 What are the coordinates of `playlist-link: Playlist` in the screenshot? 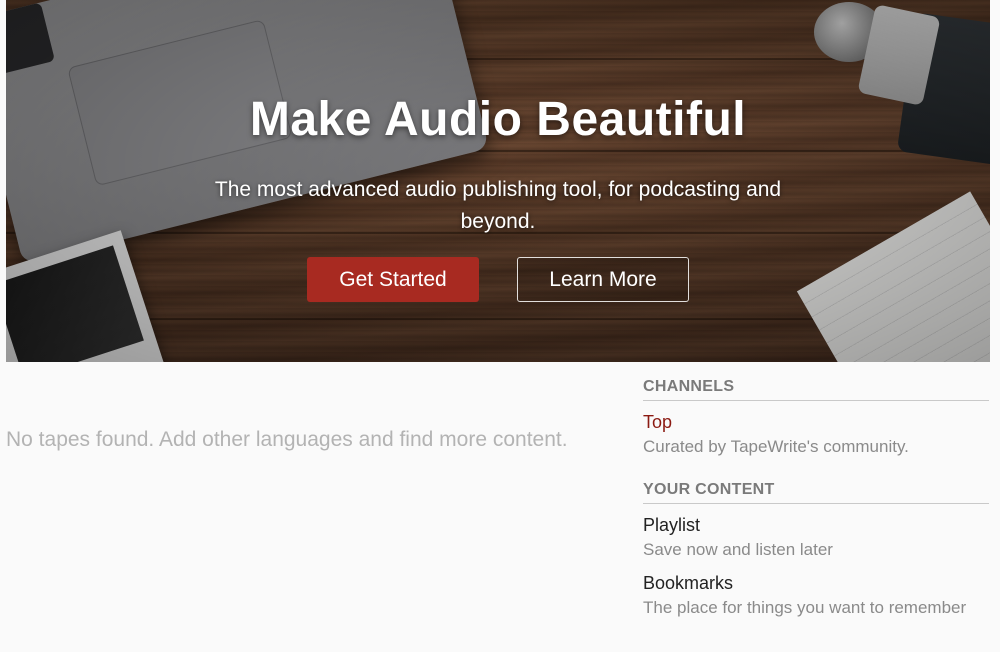 It's located at (816, 525).